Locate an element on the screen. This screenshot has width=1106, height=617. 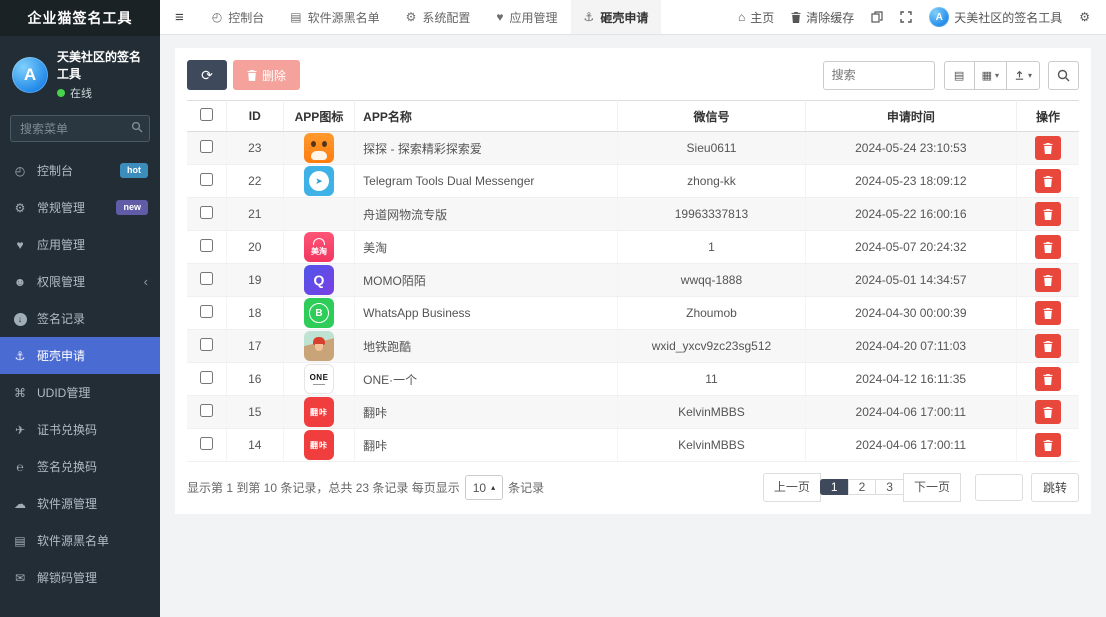
home-link: ⌂ 主页 is located at coordinates (756, 17).